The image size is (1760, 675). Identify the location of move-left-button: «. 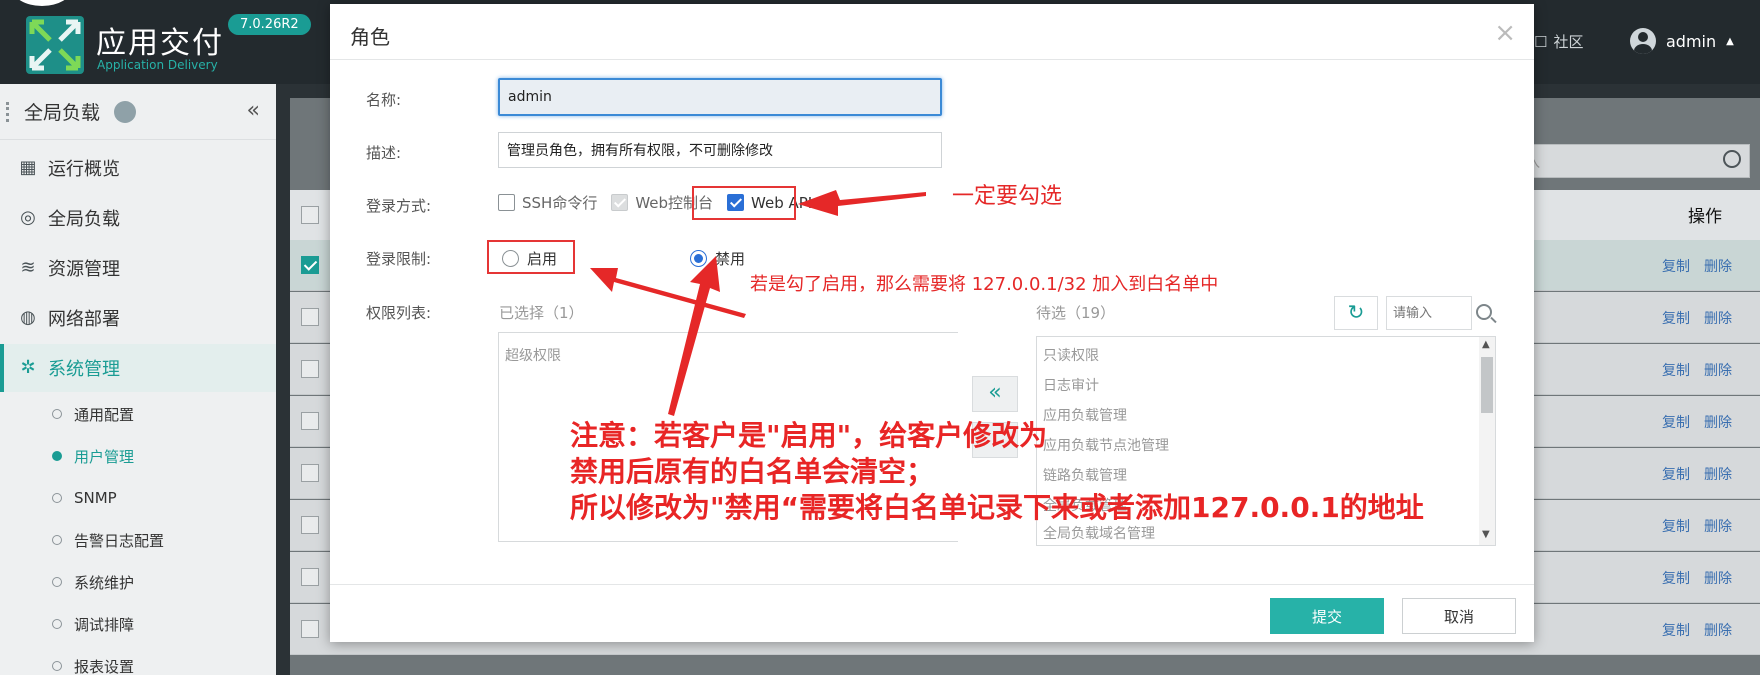
(995, 394).